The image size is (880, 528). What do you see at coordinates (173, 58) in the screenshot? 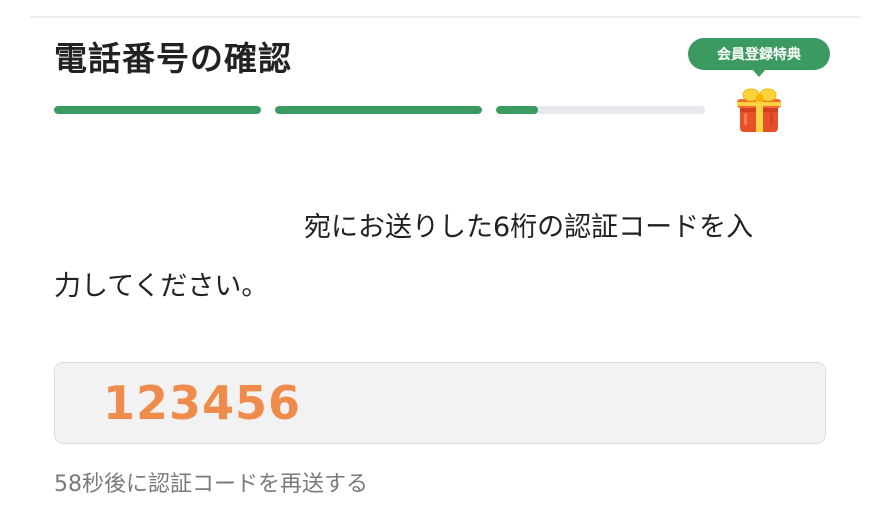
I see `page-title: 電話番号の確認` at bounding box center [173, 58].